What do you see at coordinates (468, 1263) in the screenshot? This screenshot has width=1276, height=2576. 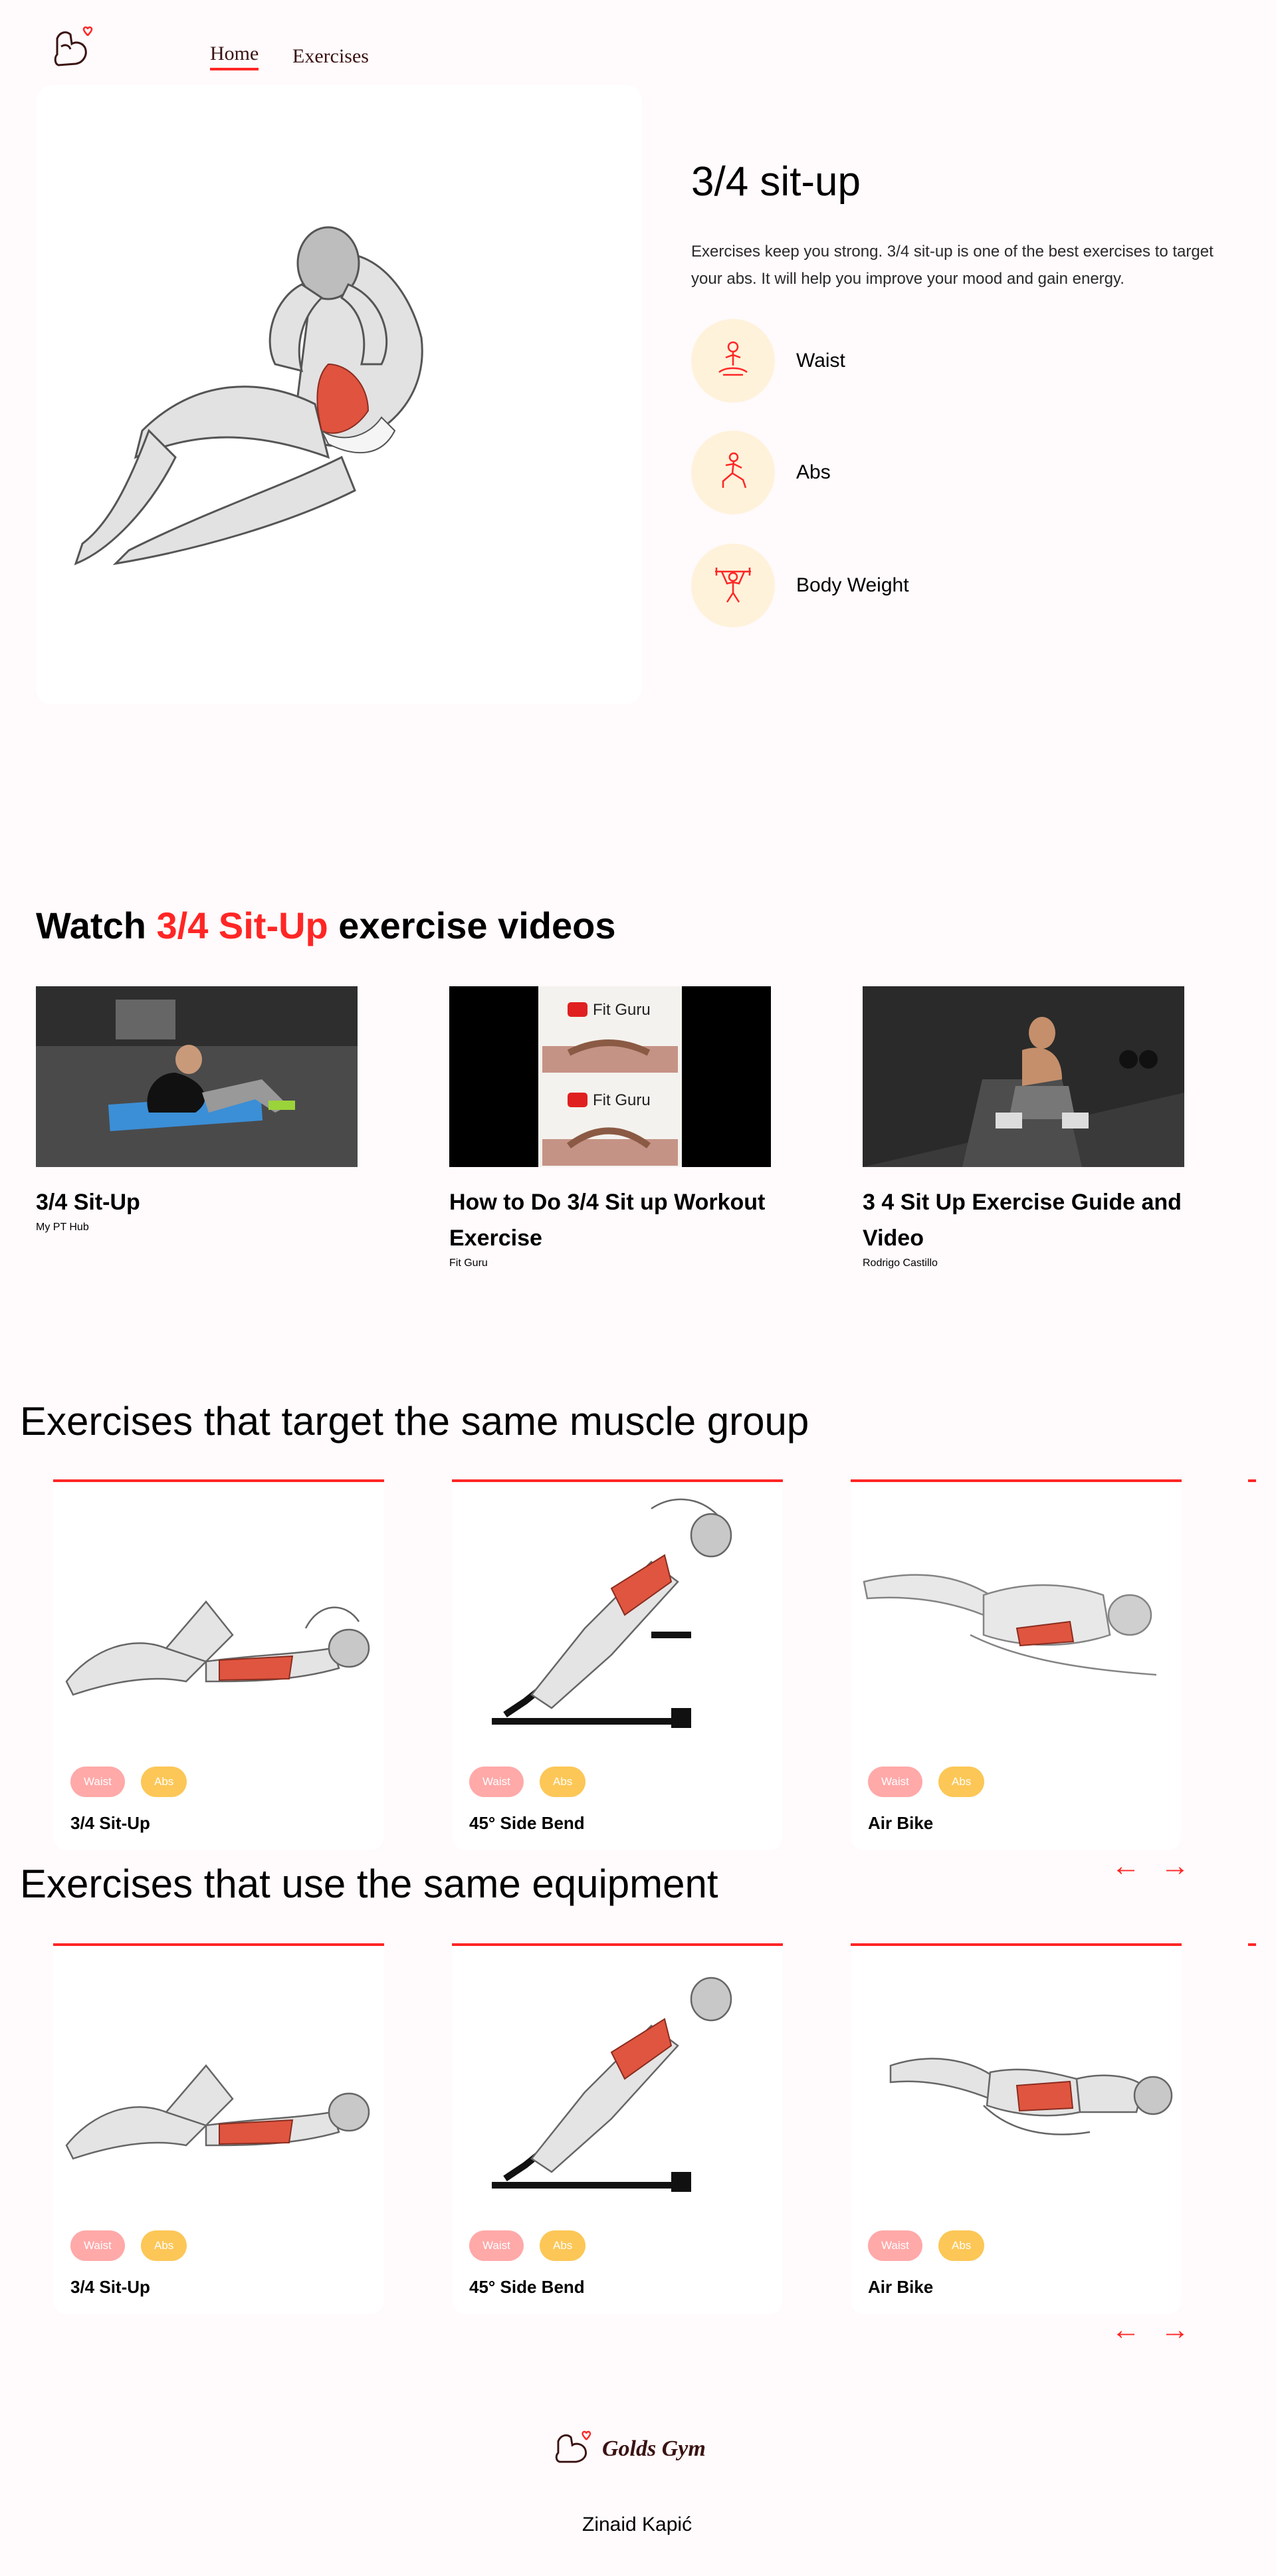 I see `video-channel: Fit Guru` at bounding box center [468, 1263].